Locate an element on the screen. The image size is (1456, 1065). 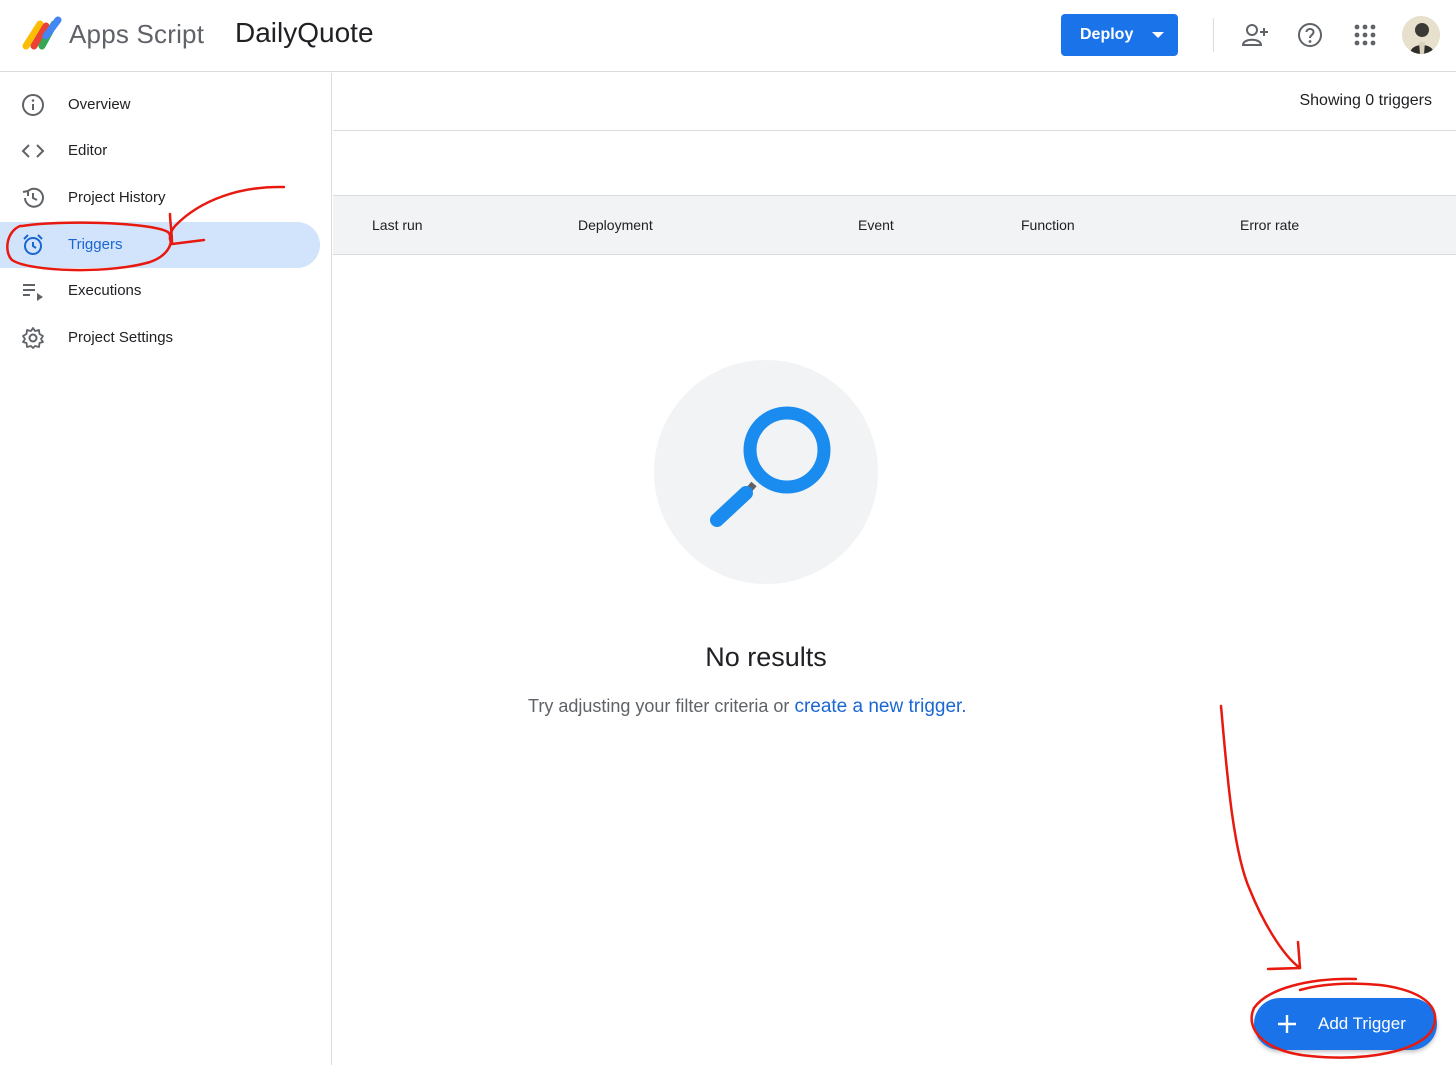
column-header-function: Function is located at coordinates (1048, 225).